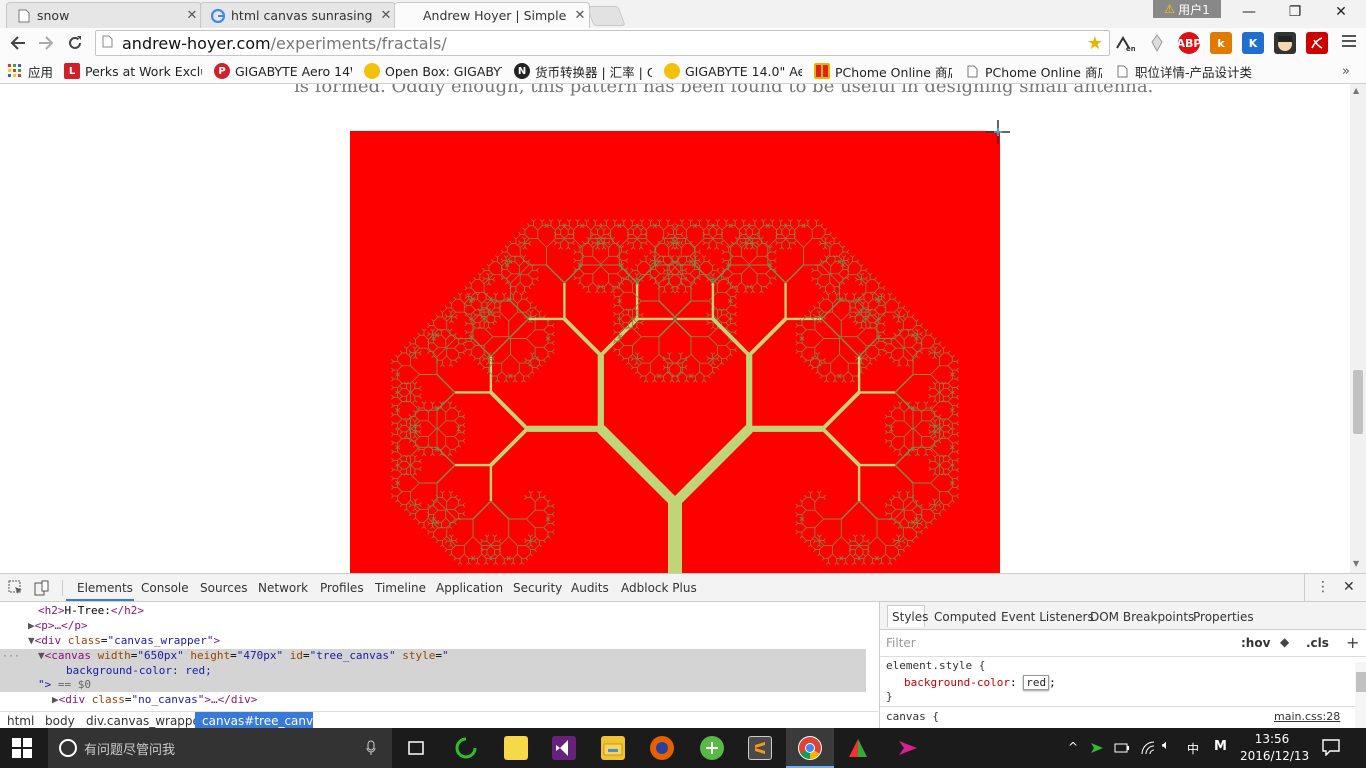 This screenshot has width=1366, height=768. Describe the element at coordinates (613, 748) in the screenshot. I see `file-explorer-icon` at that location.